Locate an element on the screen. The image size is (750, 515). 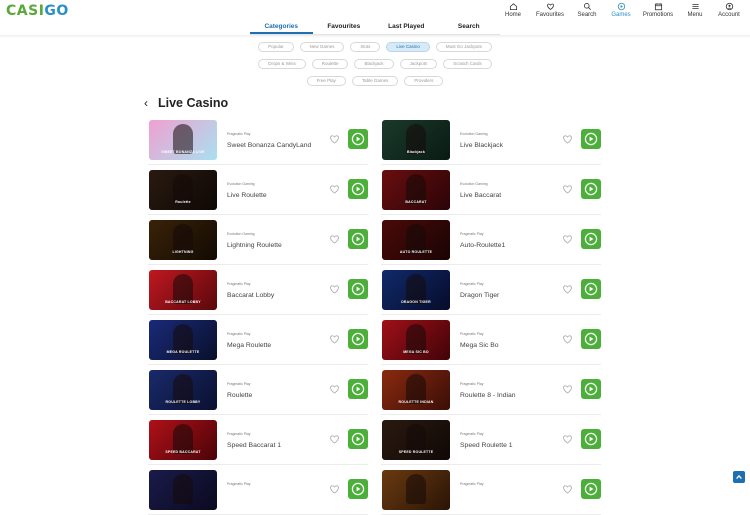
category-chip-table-games: Table Games is located at coordinates (375, 80).